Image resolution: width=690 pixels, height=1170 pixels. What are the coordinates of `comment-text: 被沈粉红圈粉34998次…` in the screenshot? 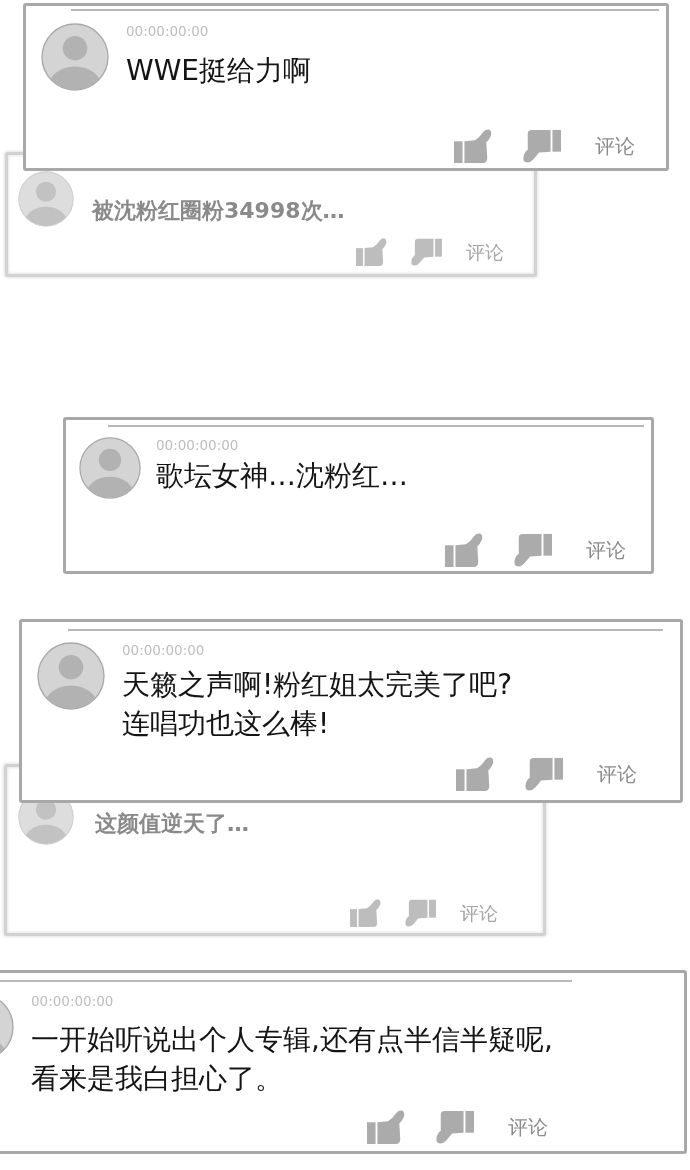 It's located at (218, 211).